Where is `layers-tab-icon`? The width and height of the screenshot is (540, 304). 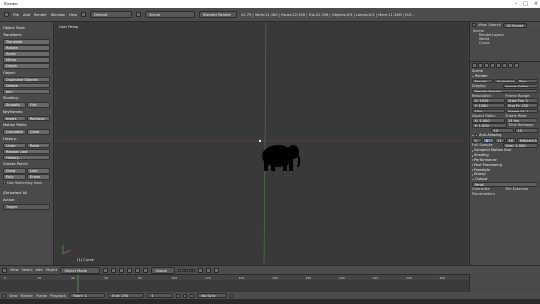
layers-tab-icon is located at coordinates (480, 65).